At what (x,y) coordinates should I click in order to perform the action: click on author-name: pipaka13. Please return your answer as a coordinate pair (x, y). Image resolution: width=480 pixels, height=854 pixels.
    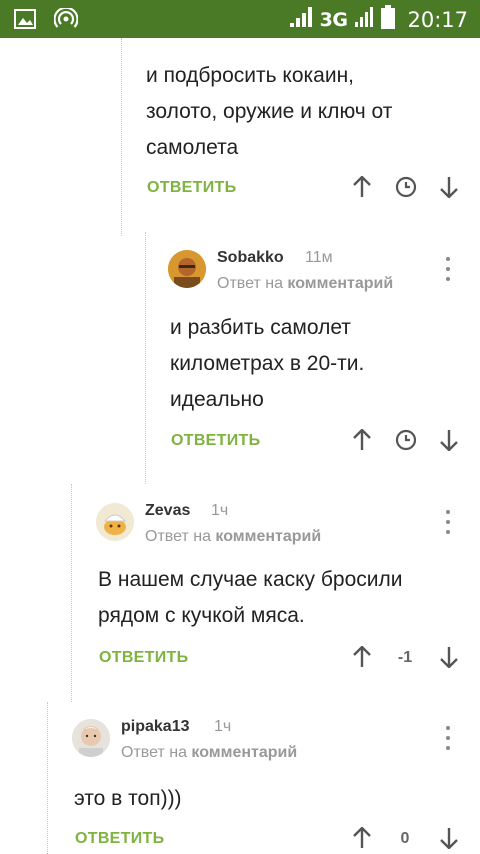
    Looking at the image, I should click on (155, 727).